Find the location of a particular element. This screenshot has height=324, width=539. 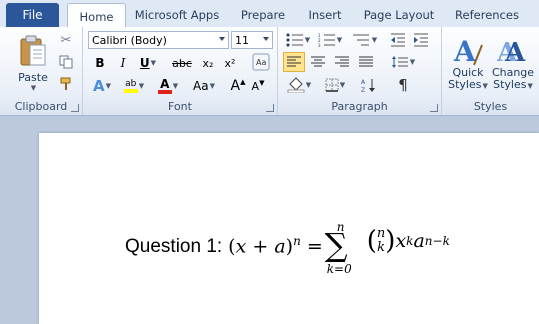

tab-page-layout: Page Layout is located at coordinates (399, 15).